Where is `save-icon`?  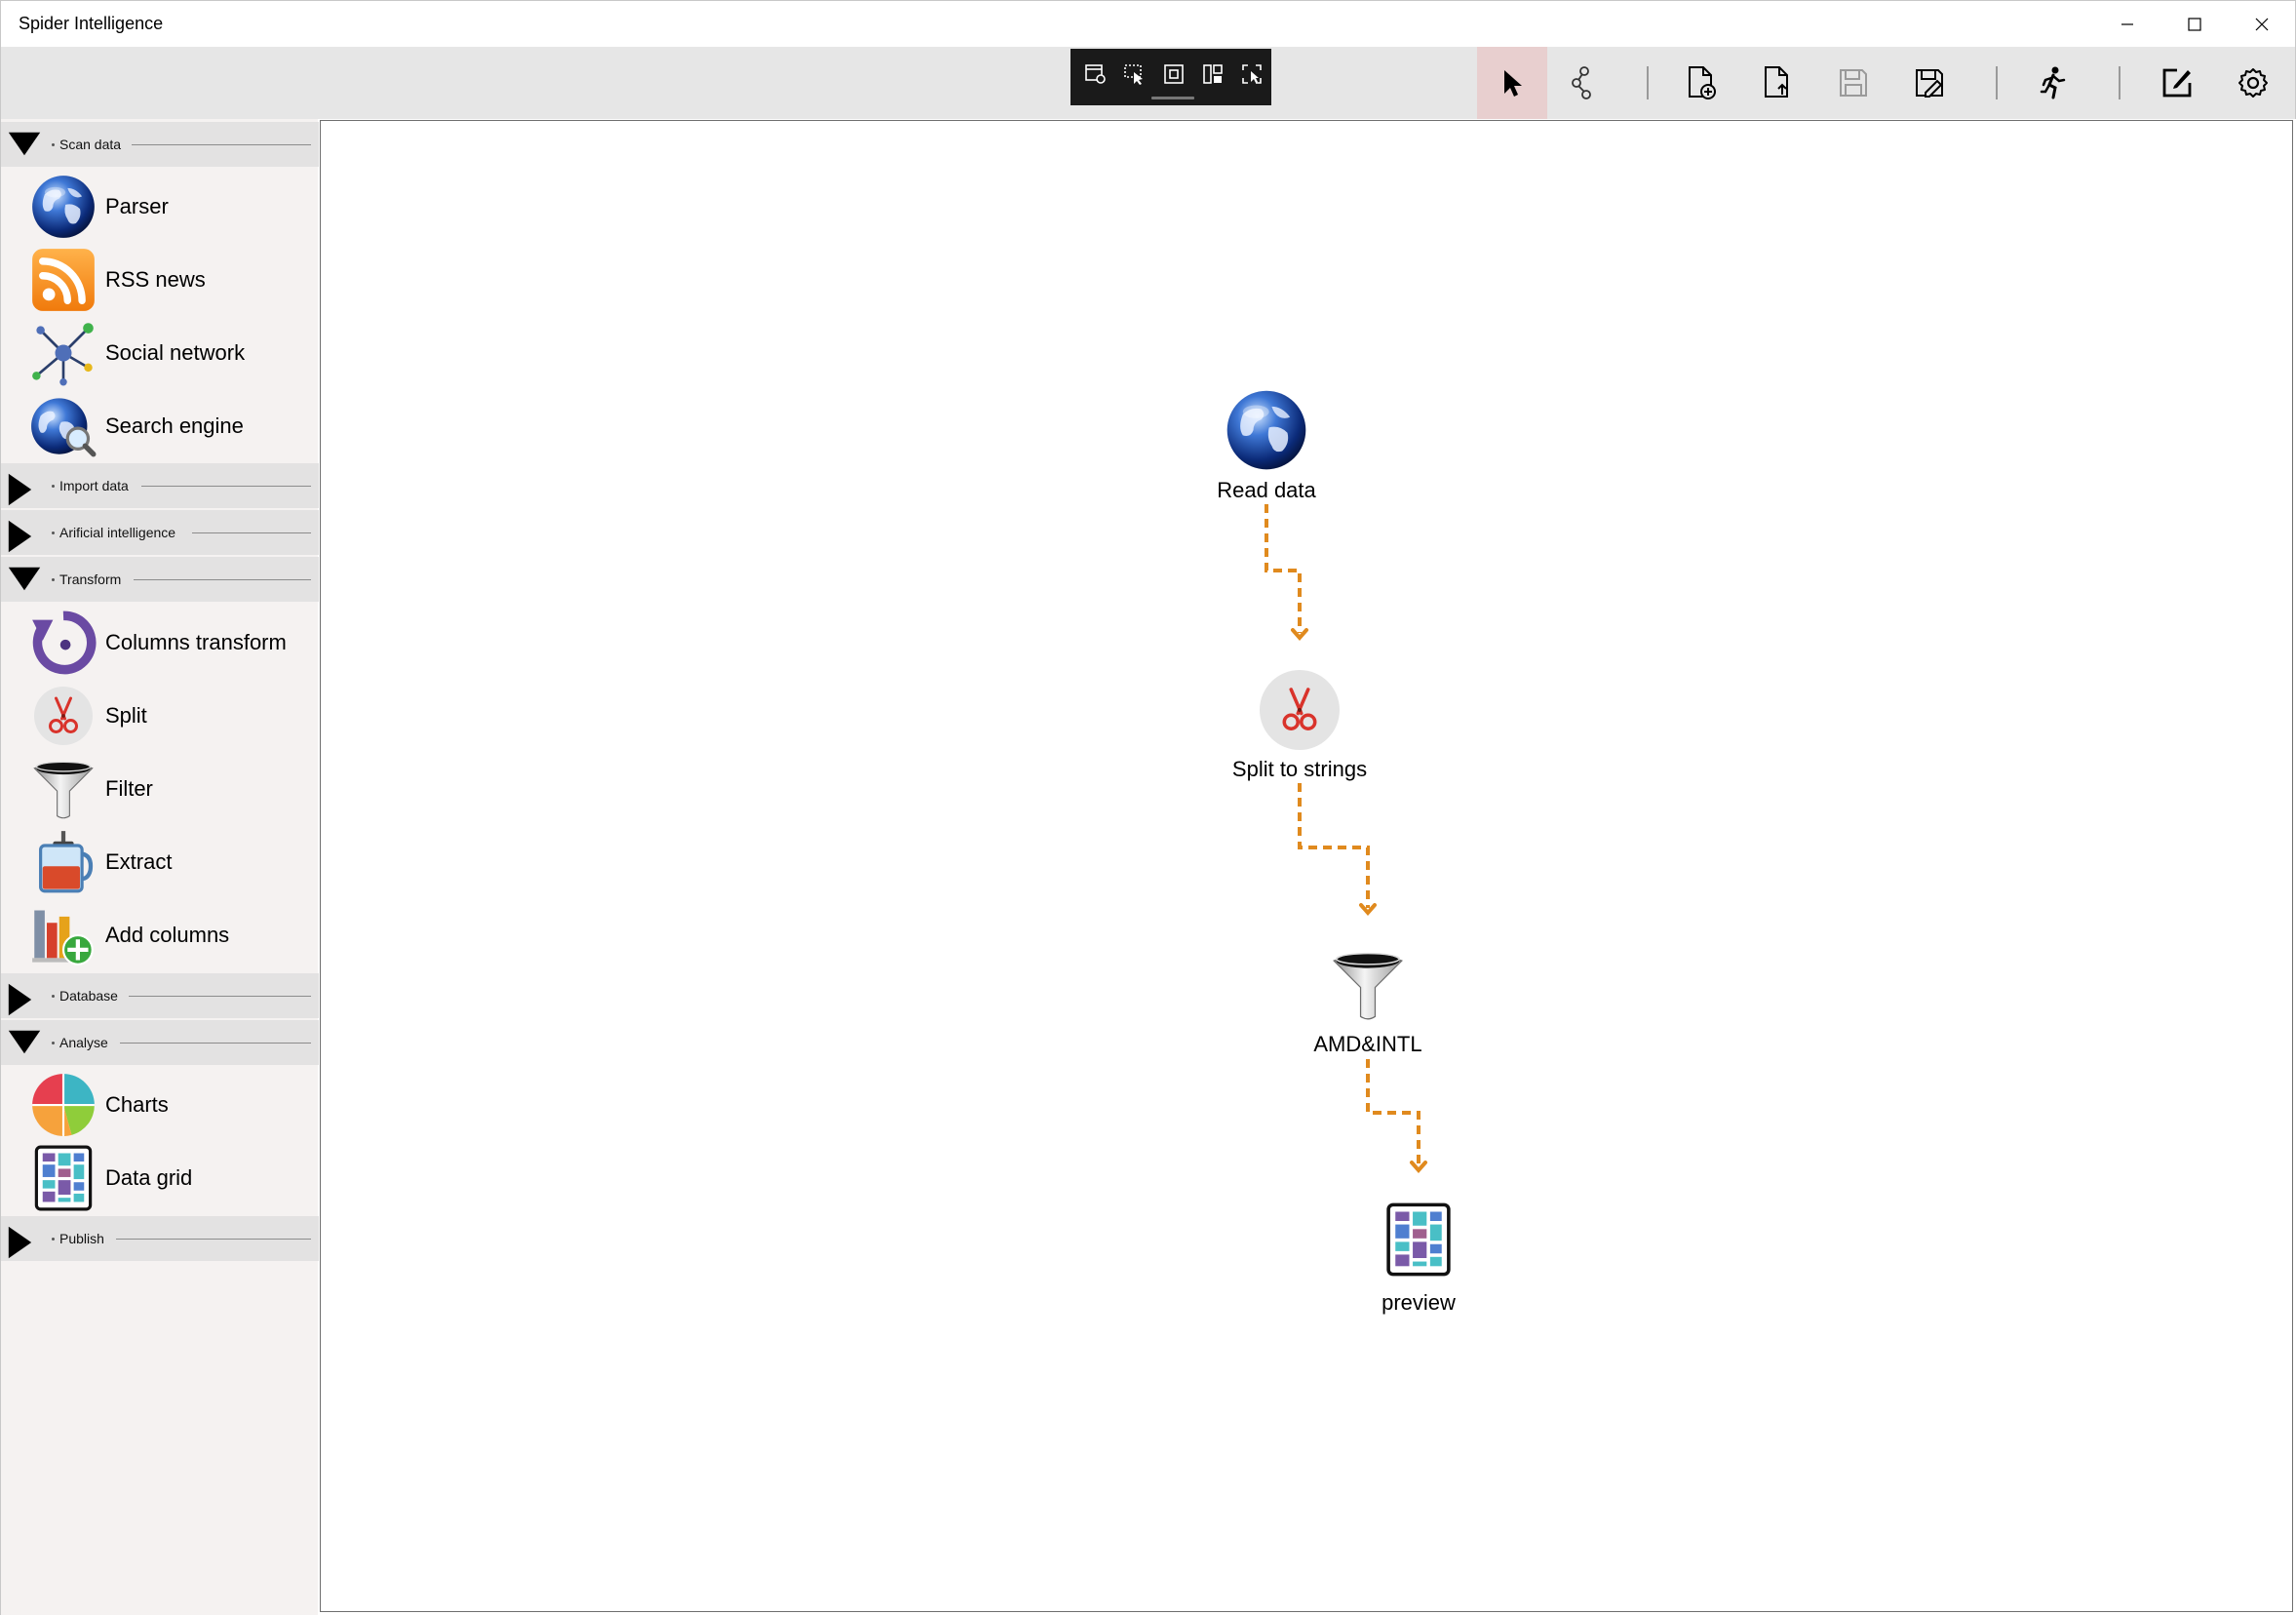 save-icon is located at coordinates (1854, 83).